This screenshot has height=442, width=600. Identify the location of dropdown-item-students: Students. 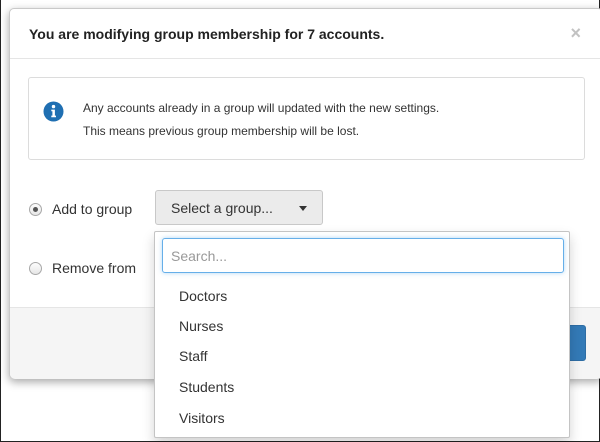
(363, 387).